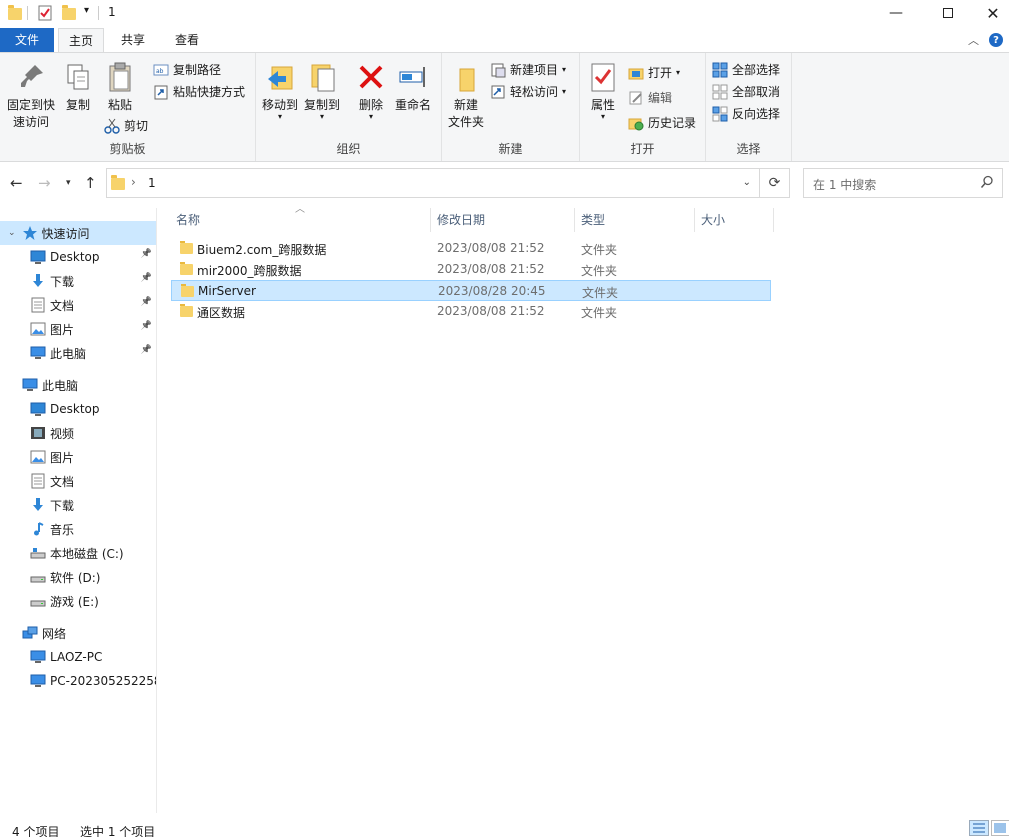  I want to click on nav-quick-access: ⌄ 快速访问, so click(78, 233).